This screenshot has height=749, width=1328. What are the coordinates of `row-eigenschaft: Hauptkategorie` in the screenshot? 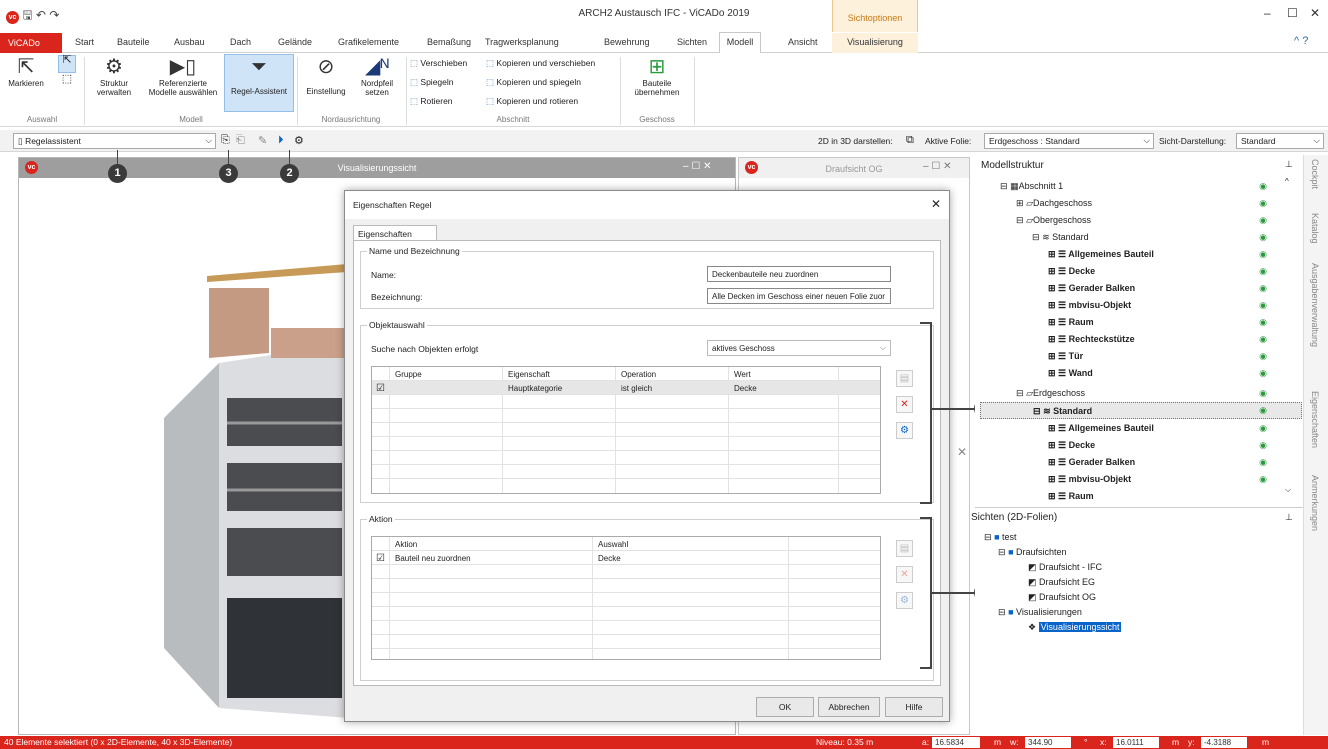 It's located at (535, 388).